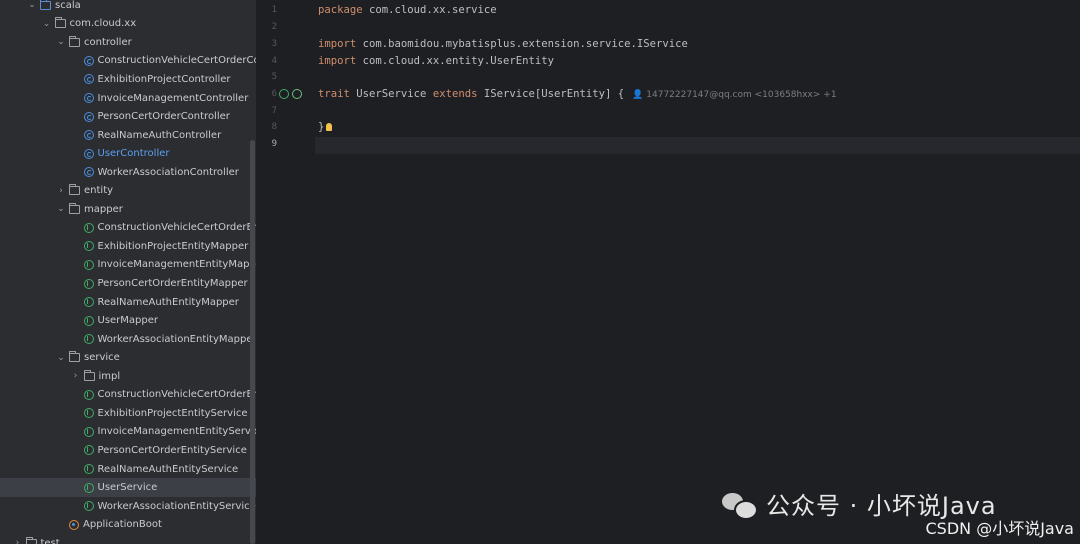 This screenshot has height=544, width=1080. What do you see at coordinates (168, 172) in the screenshot?
I see `tree-item-label: WorkerAssociationController` at bounding box center [168, 172].